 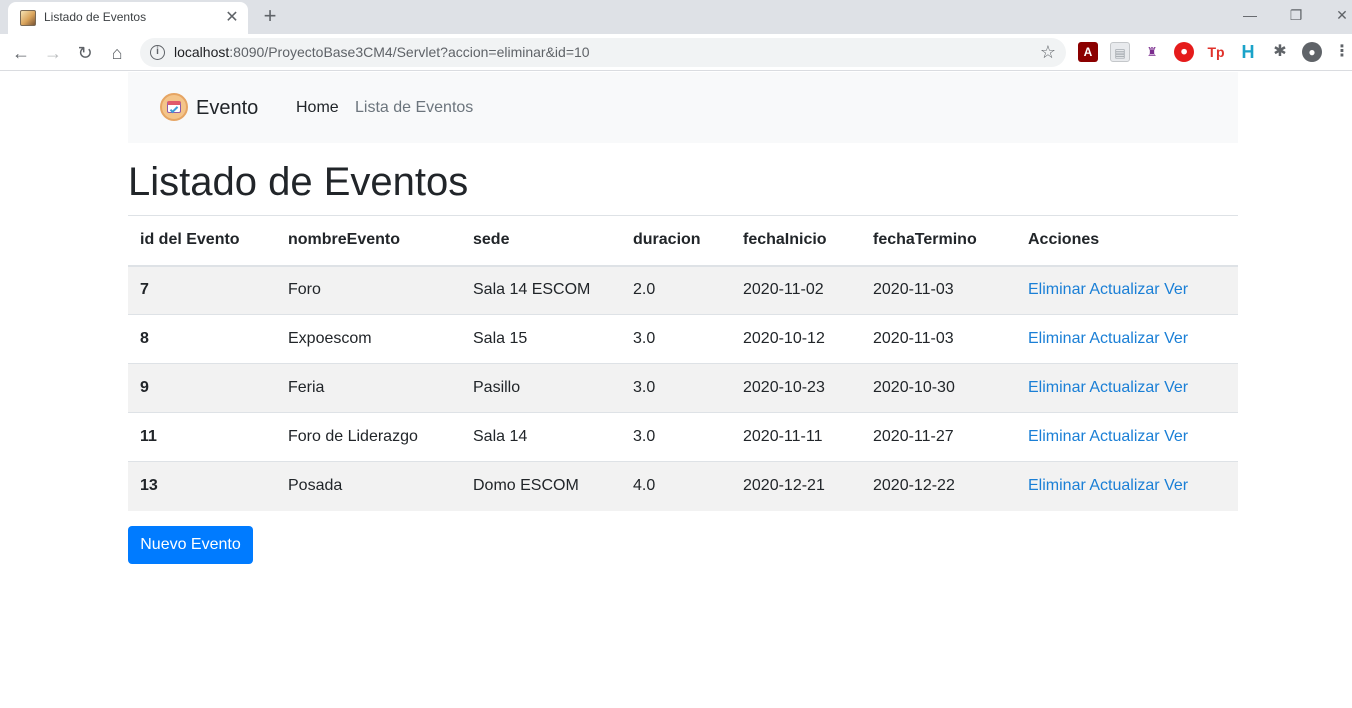 What do you see at coordinates (21, 53) in the screenshot?
I see `back-arrow-icon: ←` at bounding box center [21, 53].